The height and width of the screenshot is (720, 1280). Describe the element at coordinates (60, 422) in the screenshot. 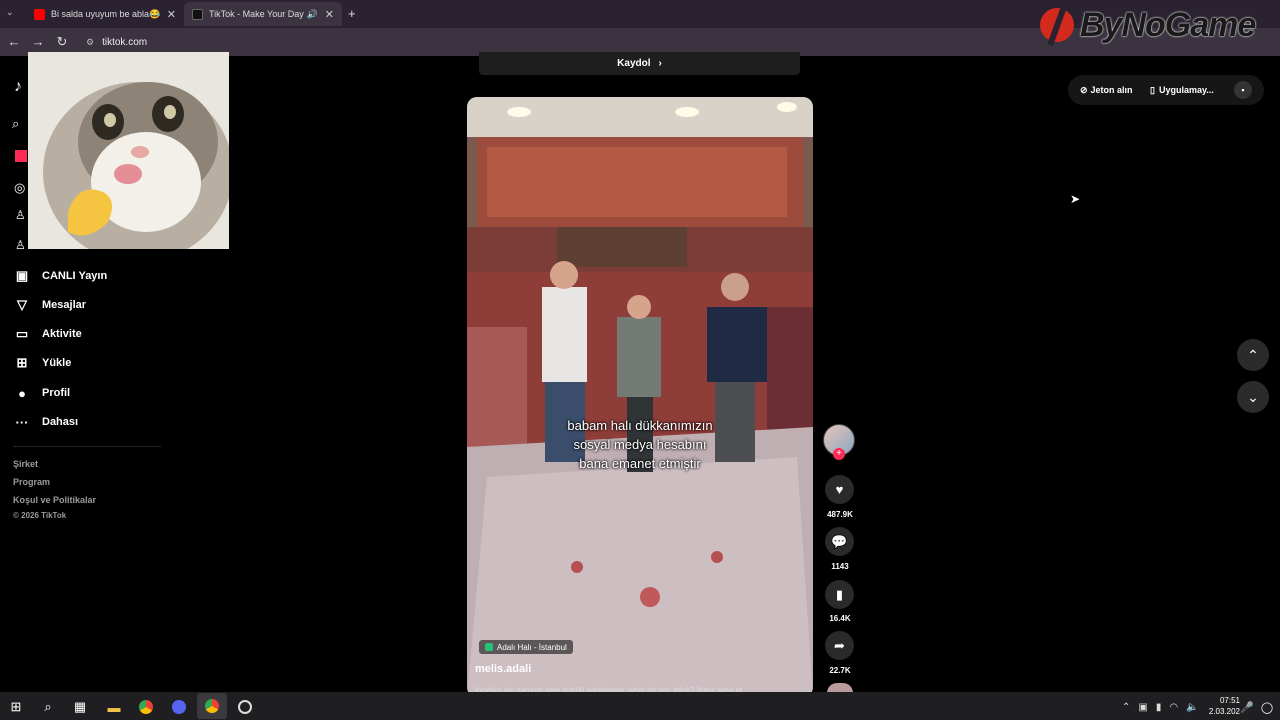

I see `sidebar-item-label: Dahası` at that location.